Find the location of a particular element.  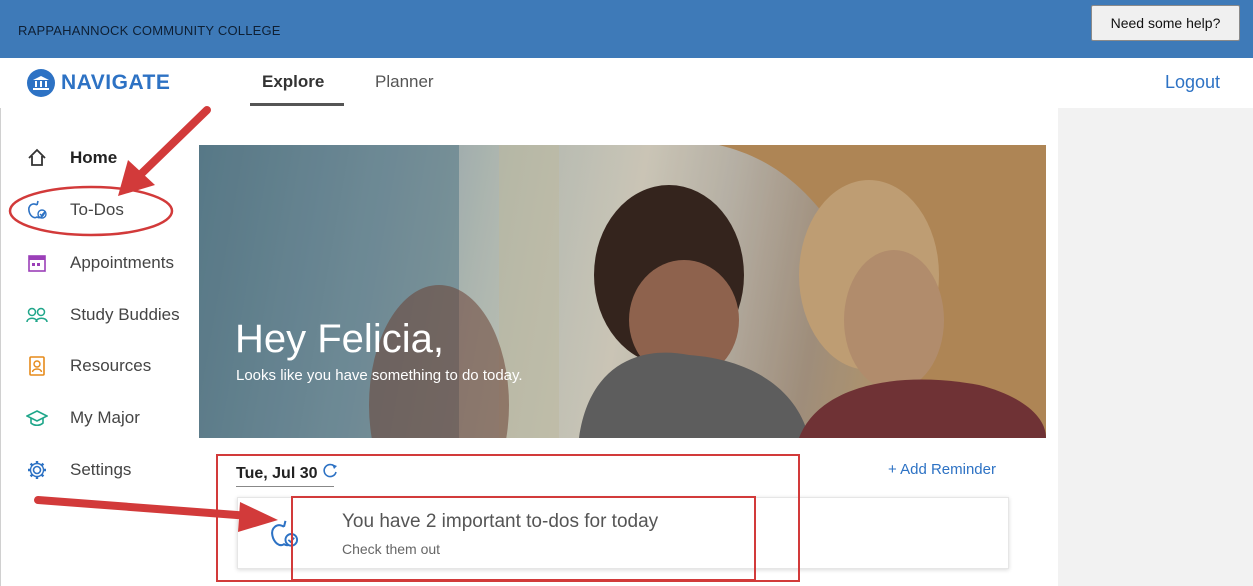

hero-greeting: Hey Felicia, is located at coordinates (339, 339).